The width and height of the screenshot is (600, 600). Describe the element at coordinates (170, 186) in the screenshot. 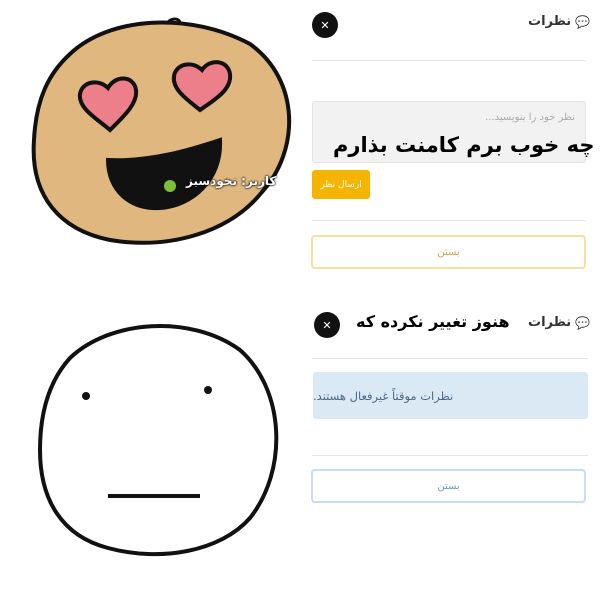

I see `pea-icon` at that location.